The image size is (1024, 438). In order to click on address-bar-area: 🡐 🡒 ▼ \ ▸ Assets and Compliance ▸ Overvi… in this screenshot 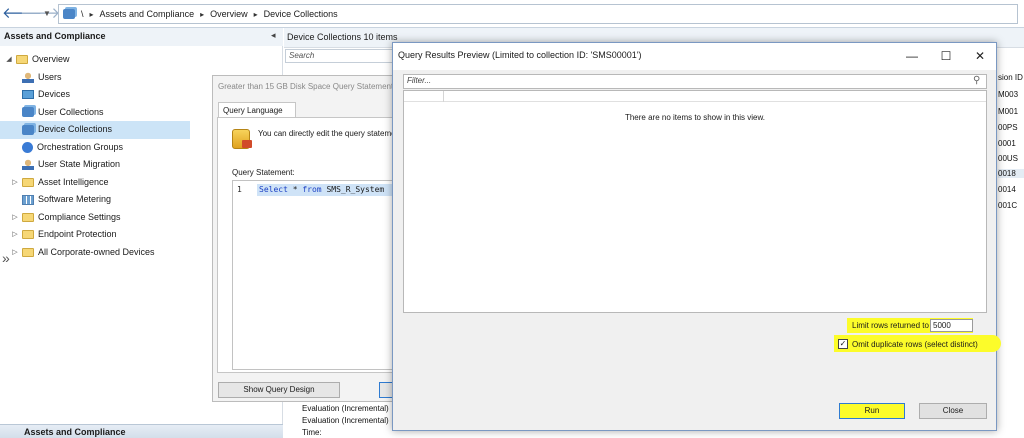, I will do `click(512, 14)`.